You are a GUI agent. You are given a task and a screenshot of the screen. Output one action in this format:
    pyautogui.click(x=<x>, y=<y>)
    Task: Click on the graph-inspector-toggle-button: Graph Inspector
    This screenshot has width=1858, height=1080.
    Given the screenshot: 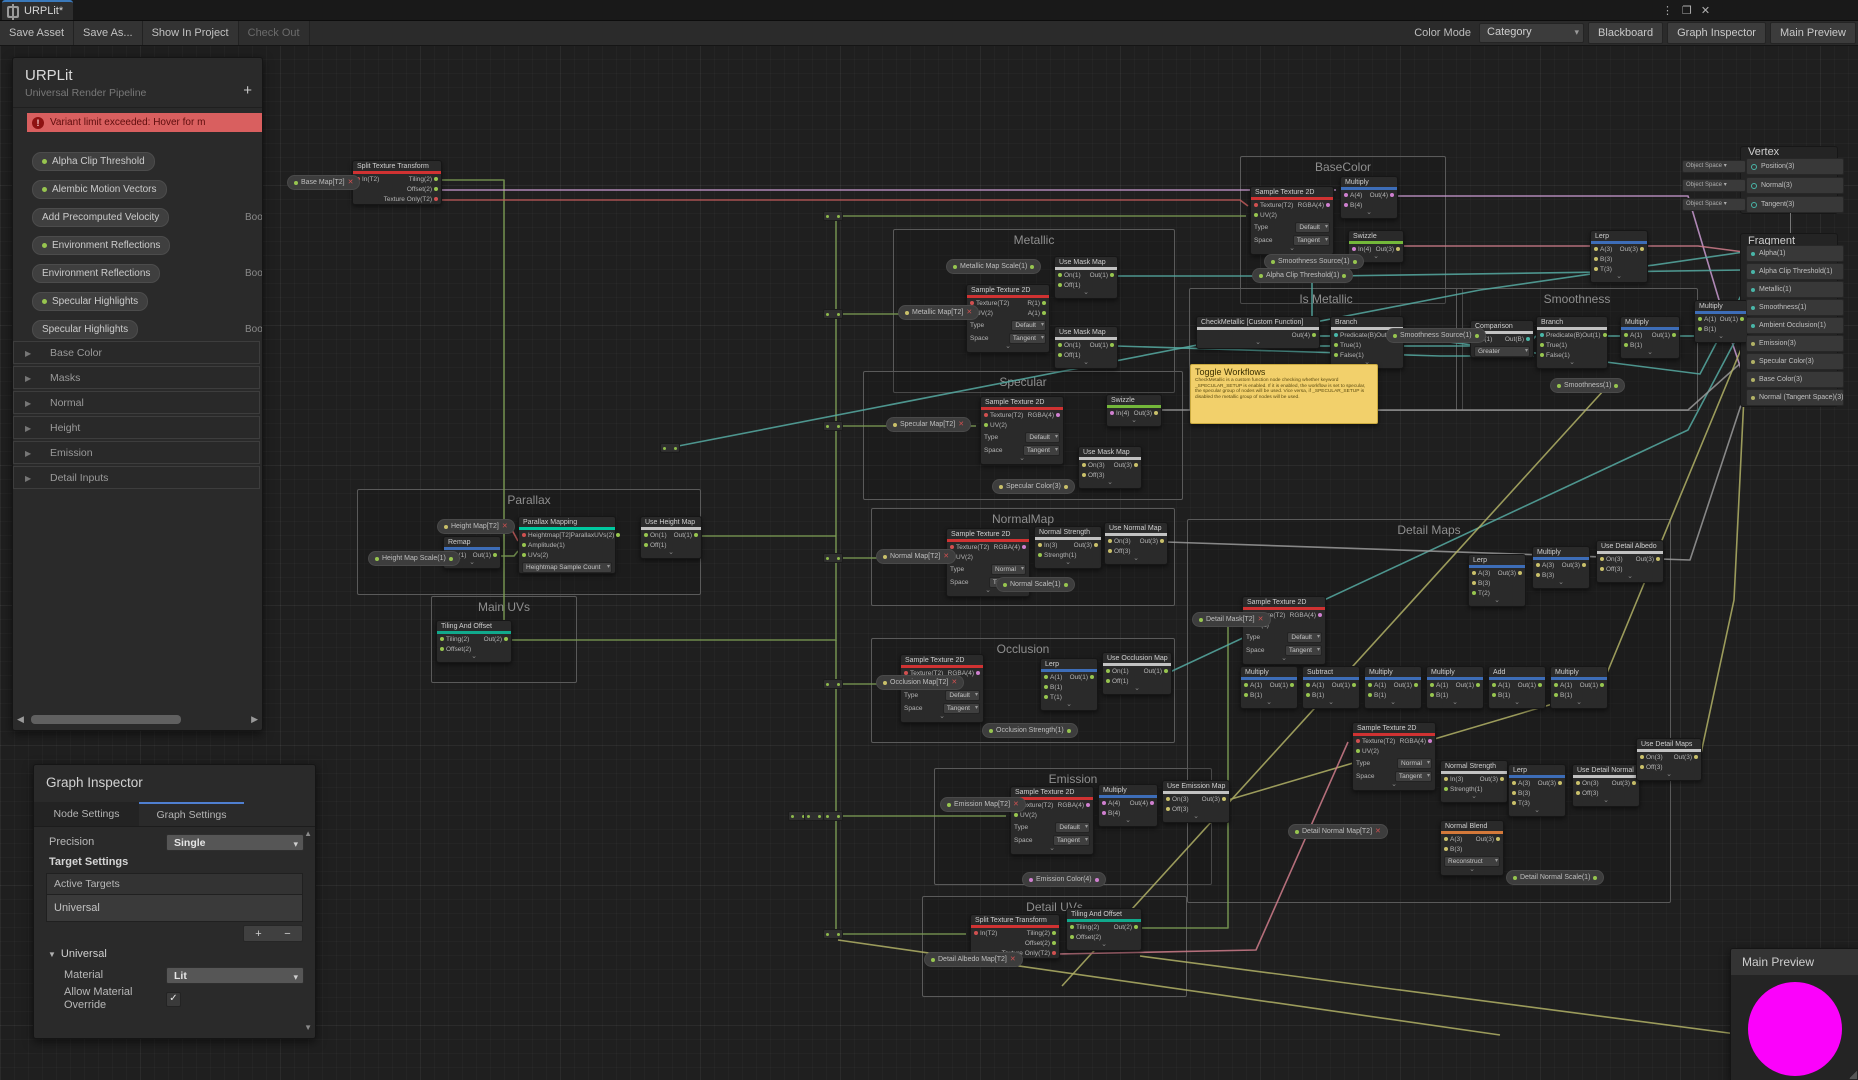 What is the action you would take?
    pyautogui.click(x=1716, y=33)
    